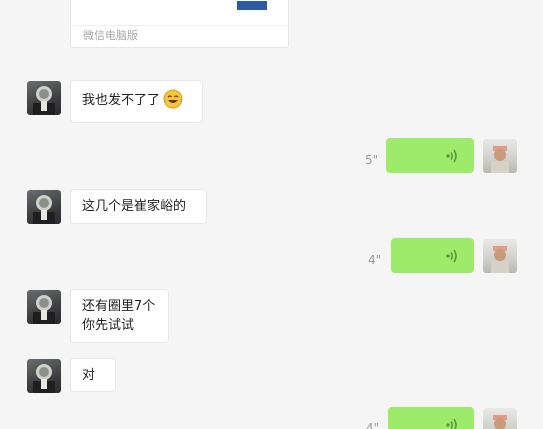 This screenshot has height=429, width=543. I want to click on message-text-line: 还有圈里7个, so click(119, 306).